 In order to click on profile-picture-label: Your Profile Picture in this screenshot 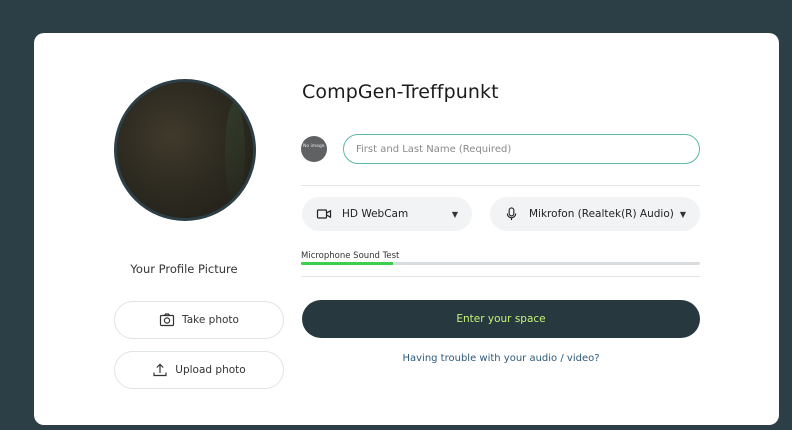, I will do `click(184, 269)`.